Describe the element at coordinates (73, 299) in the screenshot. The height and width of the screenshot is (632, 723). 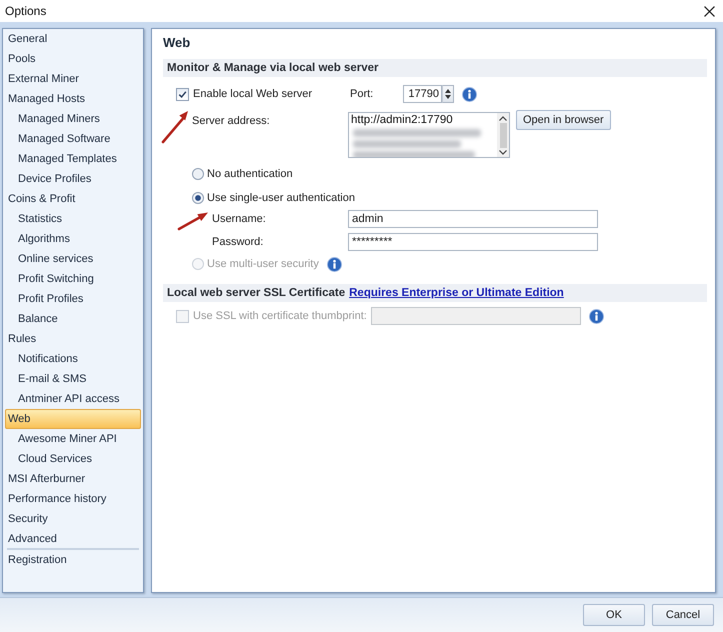
I see `sidebar-subitem: Profit Profiles` at that location.